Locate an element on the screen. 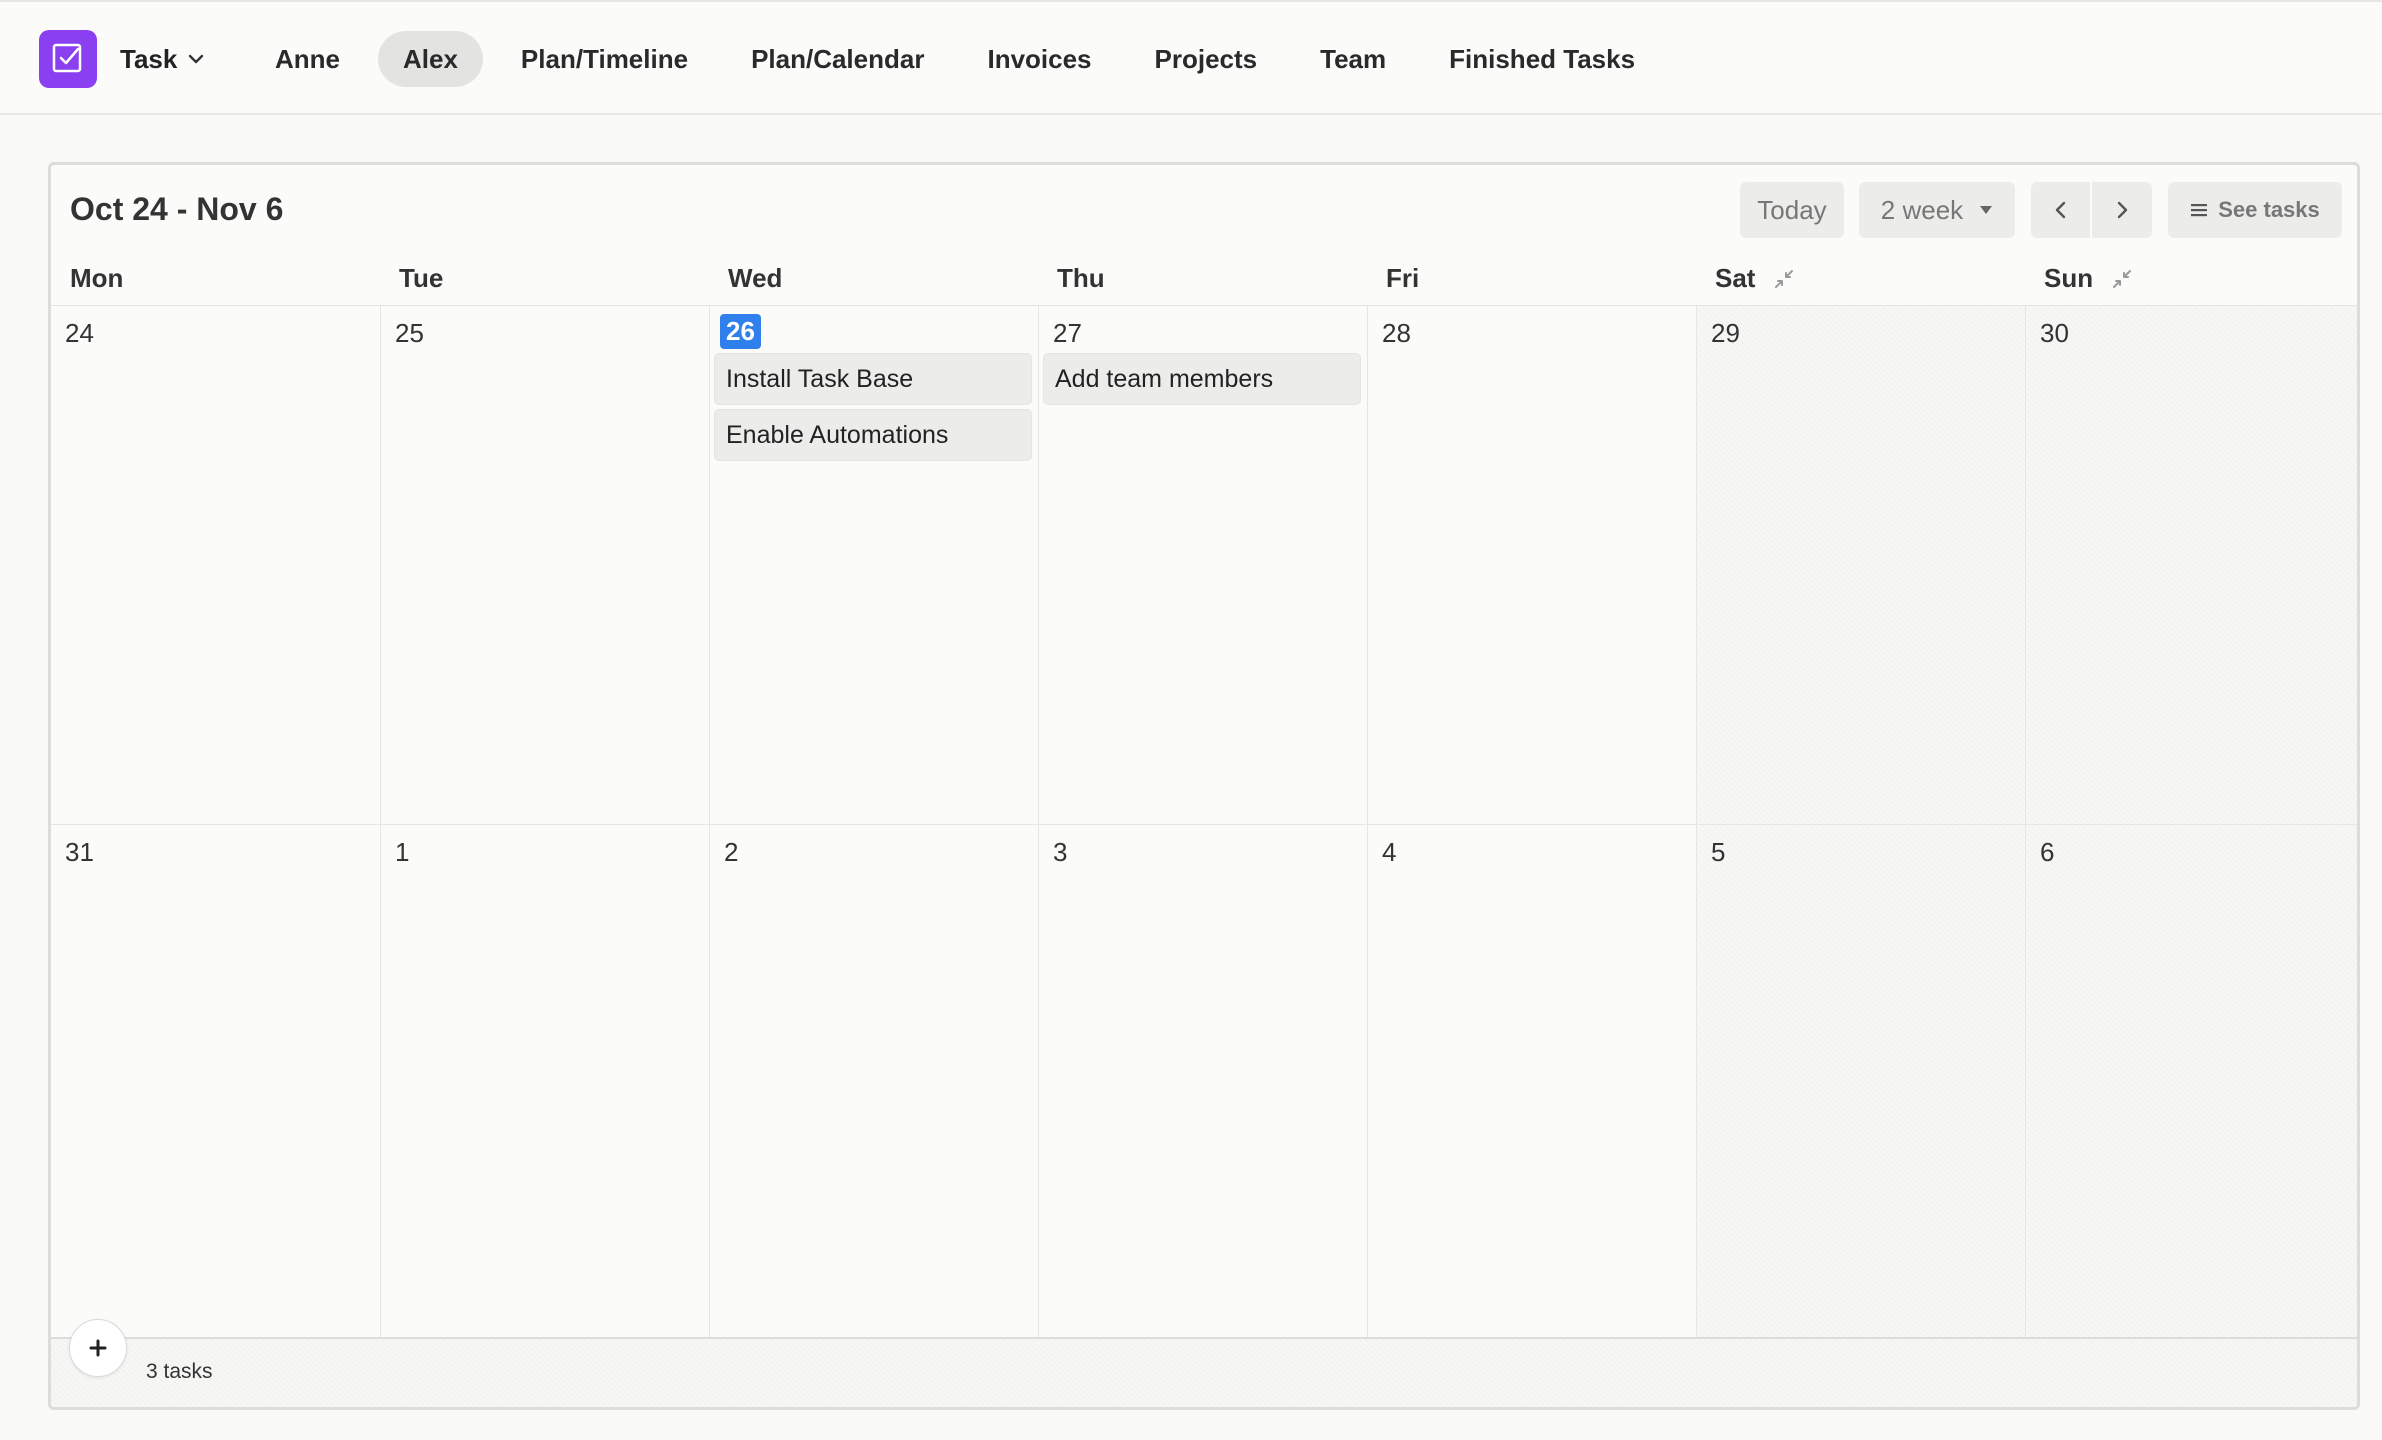 The height and width of the screenshot is (1440, 2382). day-cell: 1 is located at coordinates (545, 1081).